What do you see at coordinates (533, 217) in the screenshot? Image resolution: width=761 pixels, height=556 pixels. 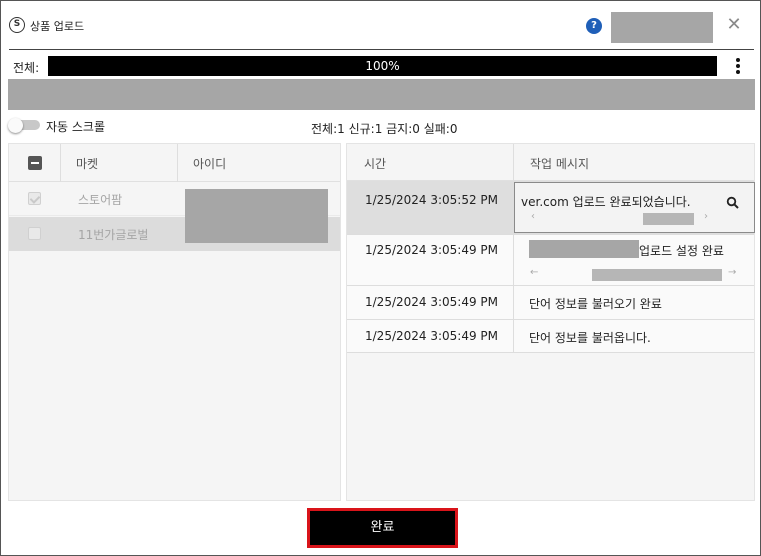 I see `scroll-left-icon: ‹` at bounding box center [533, 217].